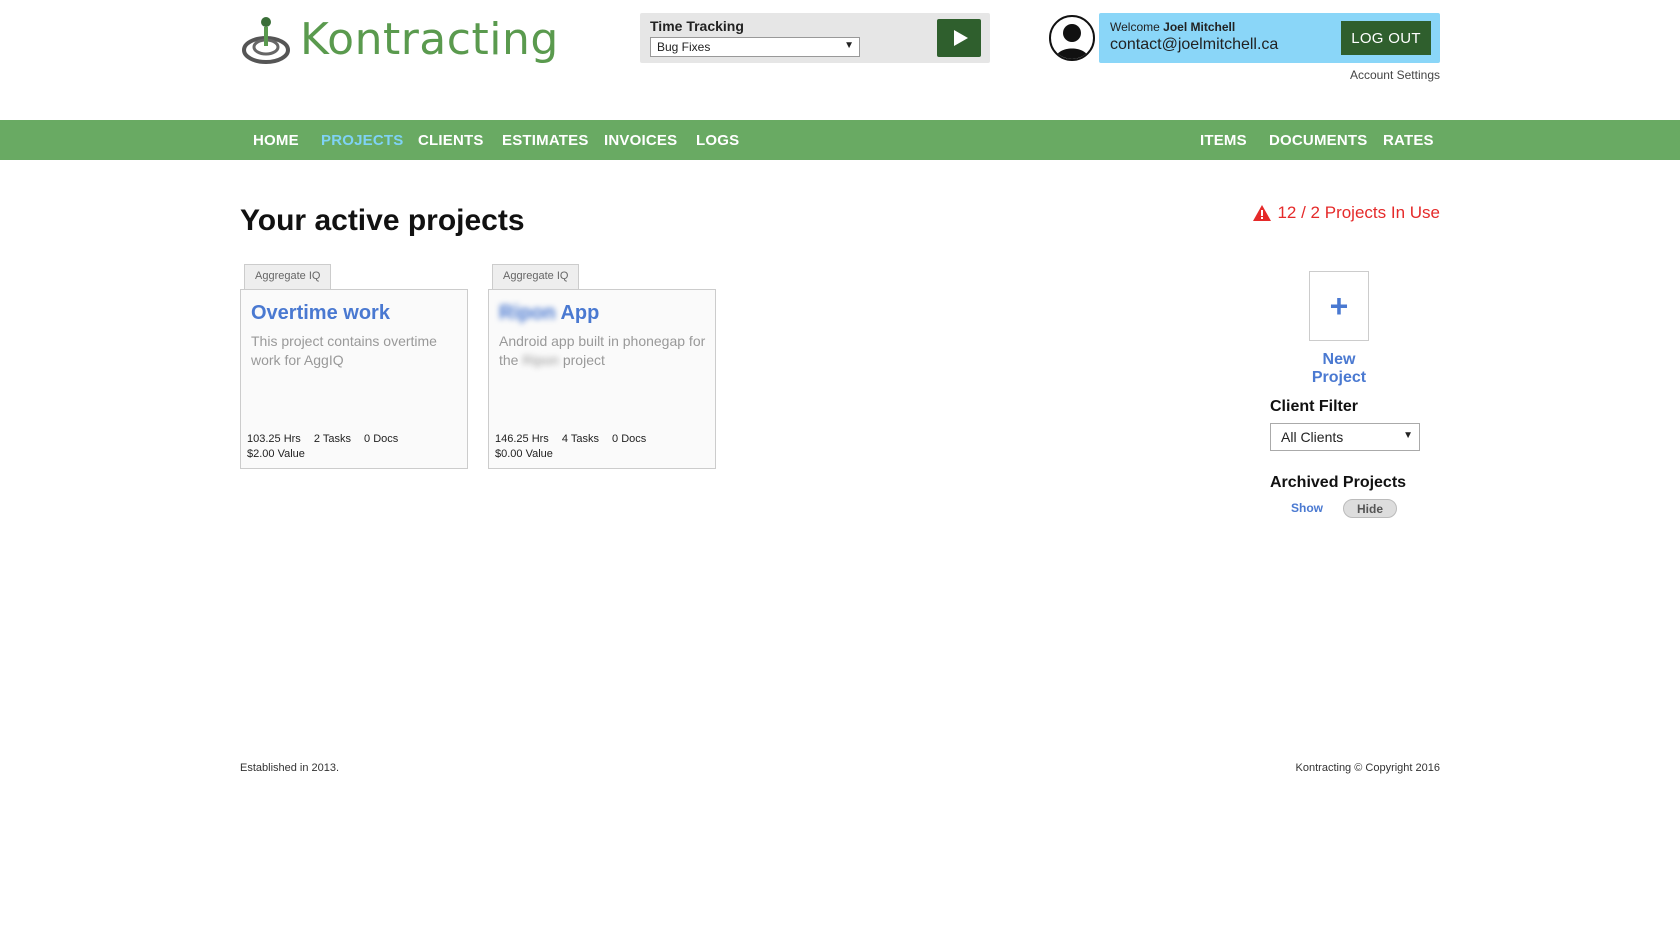 This screenshot has height=925, width=1680. I want to click on welcome-text: Welcome Joel Mitchell, so click(1173, 27).